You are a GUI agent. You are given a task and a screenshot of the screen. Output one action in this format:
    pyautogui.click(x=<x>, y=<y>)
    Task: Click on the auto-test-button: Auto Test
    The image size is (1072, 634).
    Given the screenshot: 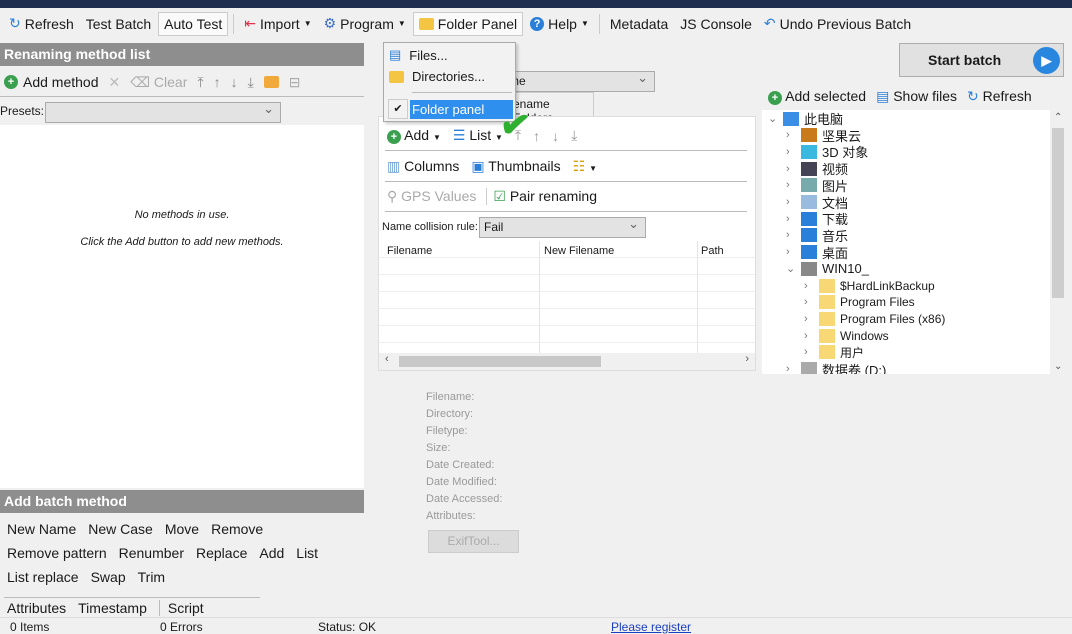 What is the action you would take?
    pyautogui.click(x=193, y=23)
    